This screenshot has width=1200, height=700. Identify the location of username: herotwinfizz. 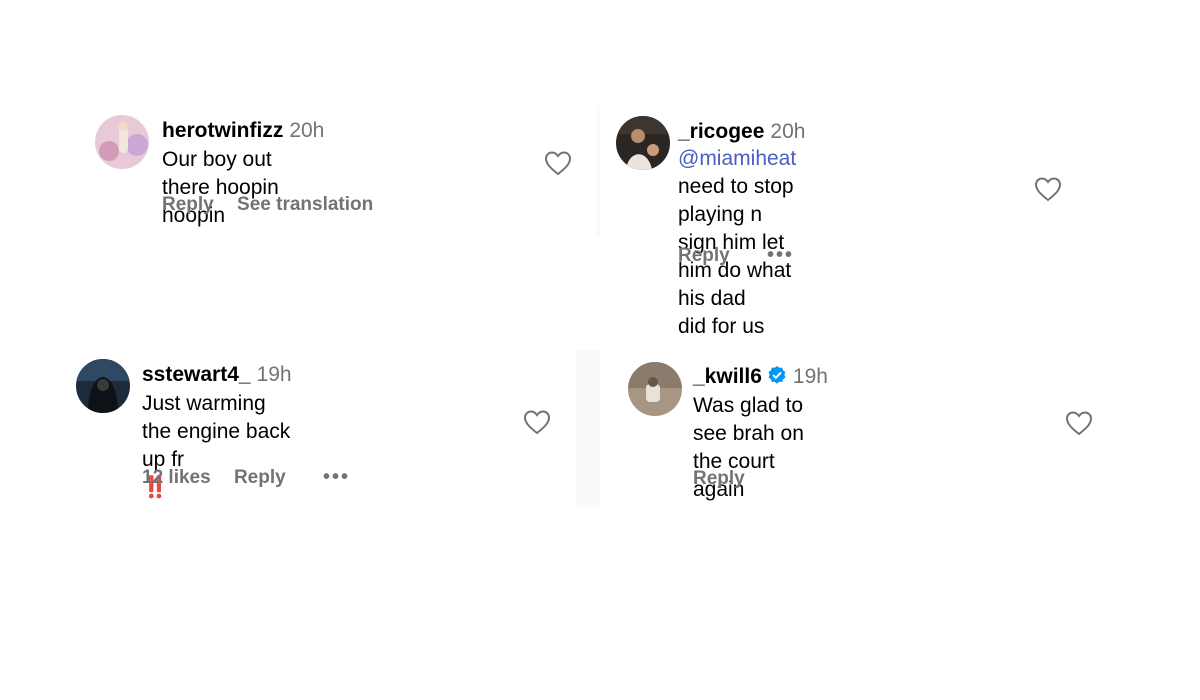
(222, 130).